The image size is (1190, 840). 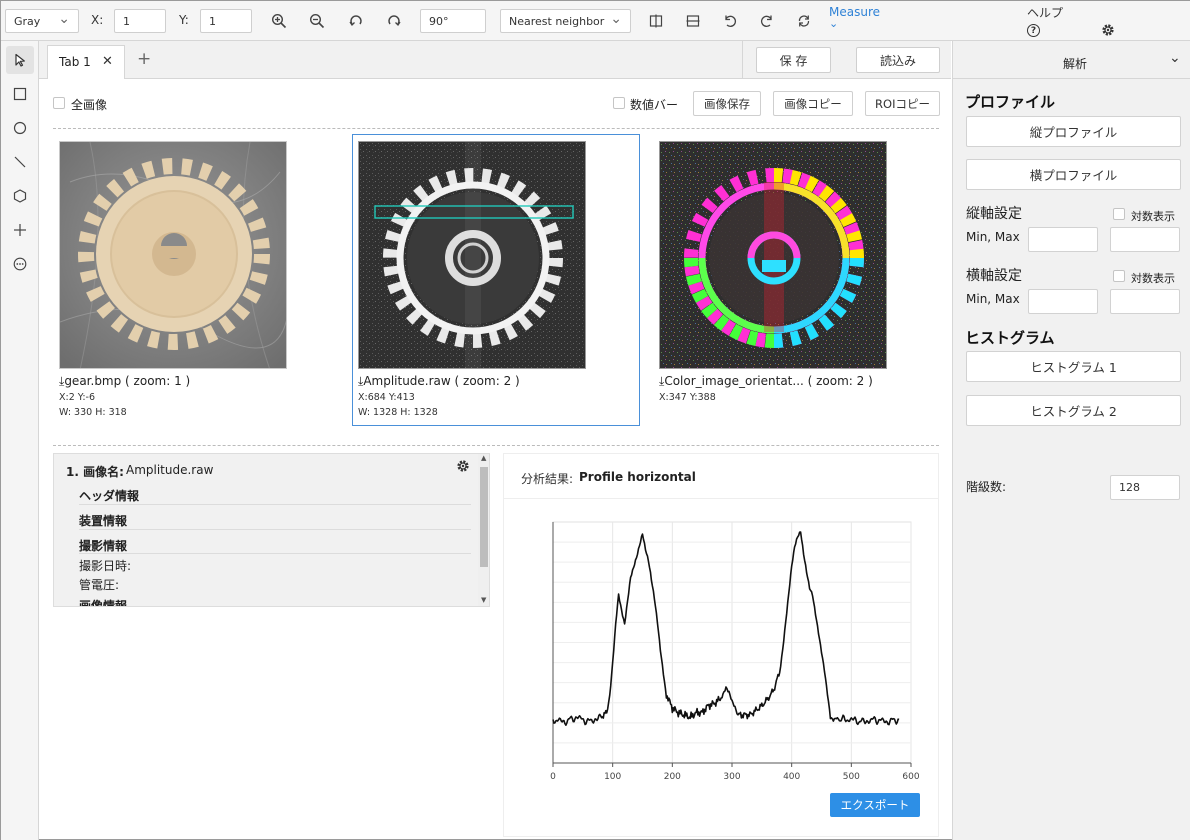 What do you see at coordinates (1145, 239) in the screenshot?
I see `vertical-max-input` at bounding box center [1145, 239].